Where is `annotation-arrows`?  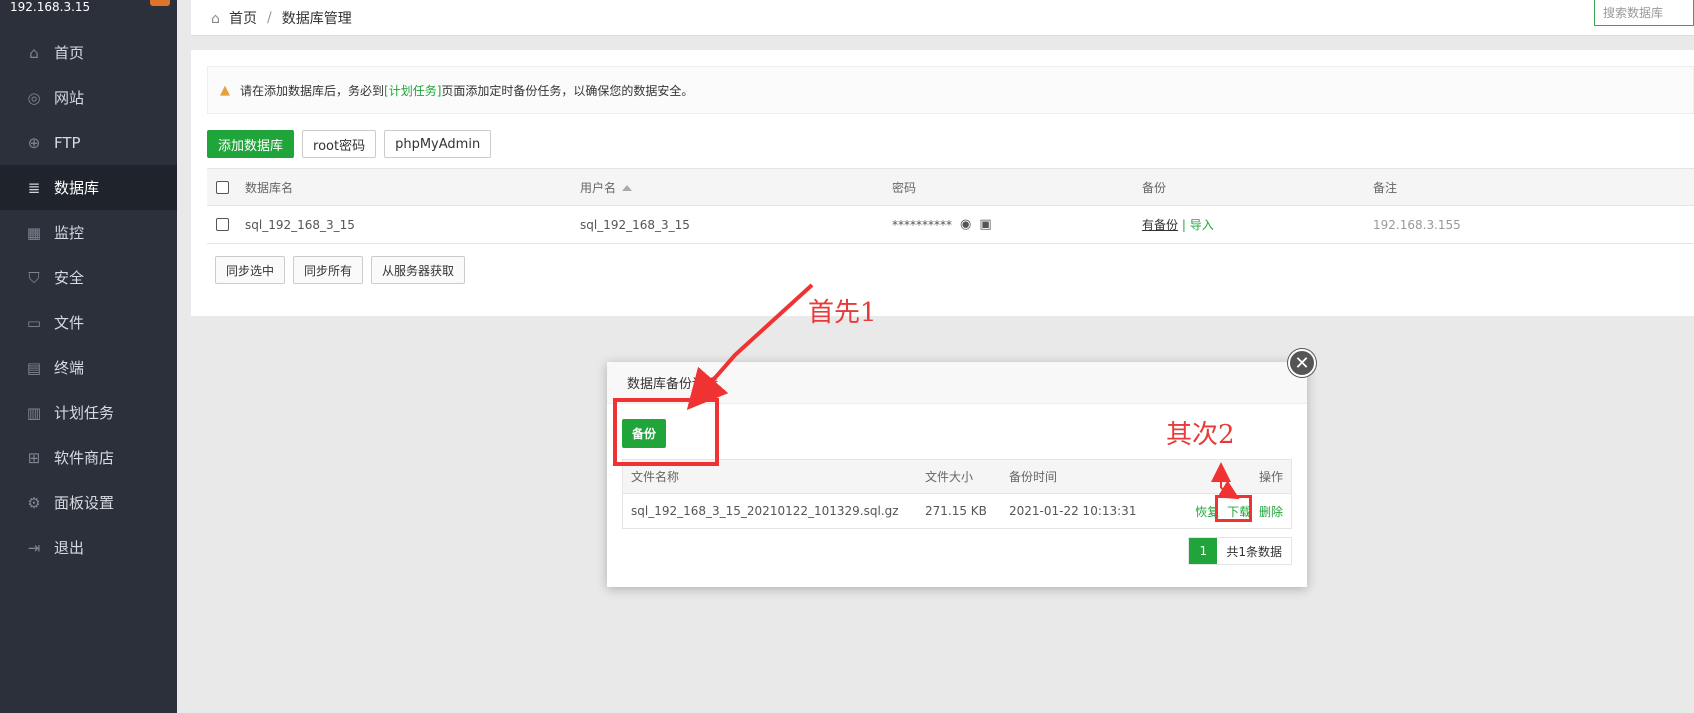 annotation-arrows is located at coordinates (963, 391).